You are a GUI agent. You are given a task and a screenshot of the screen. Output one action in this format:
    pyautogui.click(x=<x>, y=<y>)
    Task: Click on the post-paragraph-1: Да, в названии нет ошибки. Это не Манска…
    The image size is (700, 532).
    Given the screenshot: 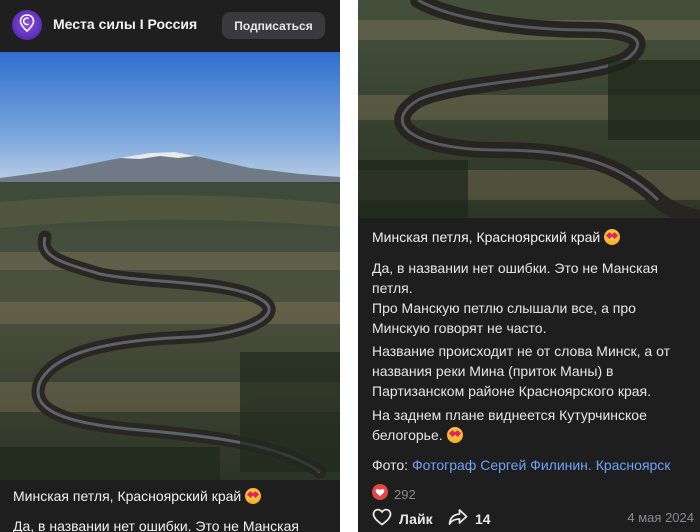 What is the action you would take?
    pyautogui.click(x=515, y=298)
    